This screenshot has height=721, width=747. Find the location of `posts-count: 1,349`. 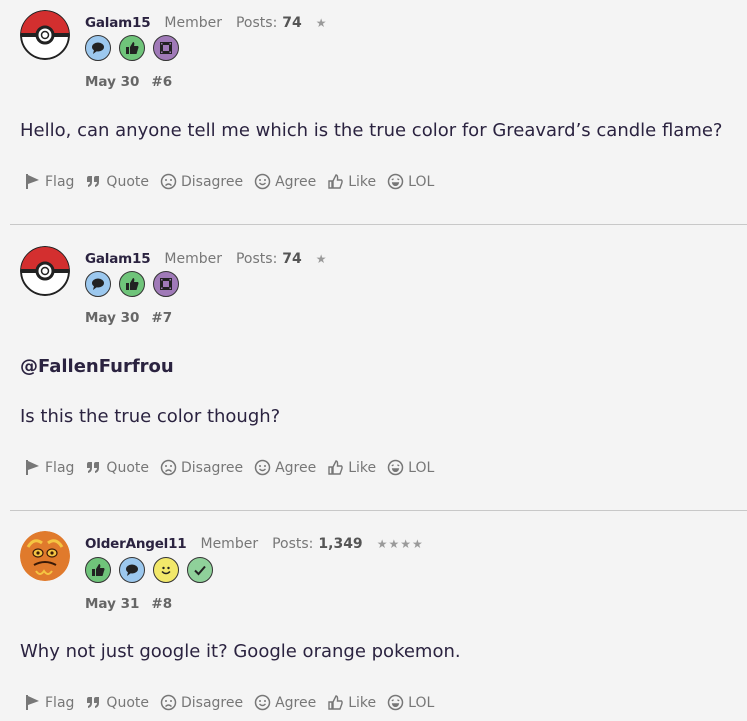

posts-count: 1,349 is located at coordinates (340, 544).